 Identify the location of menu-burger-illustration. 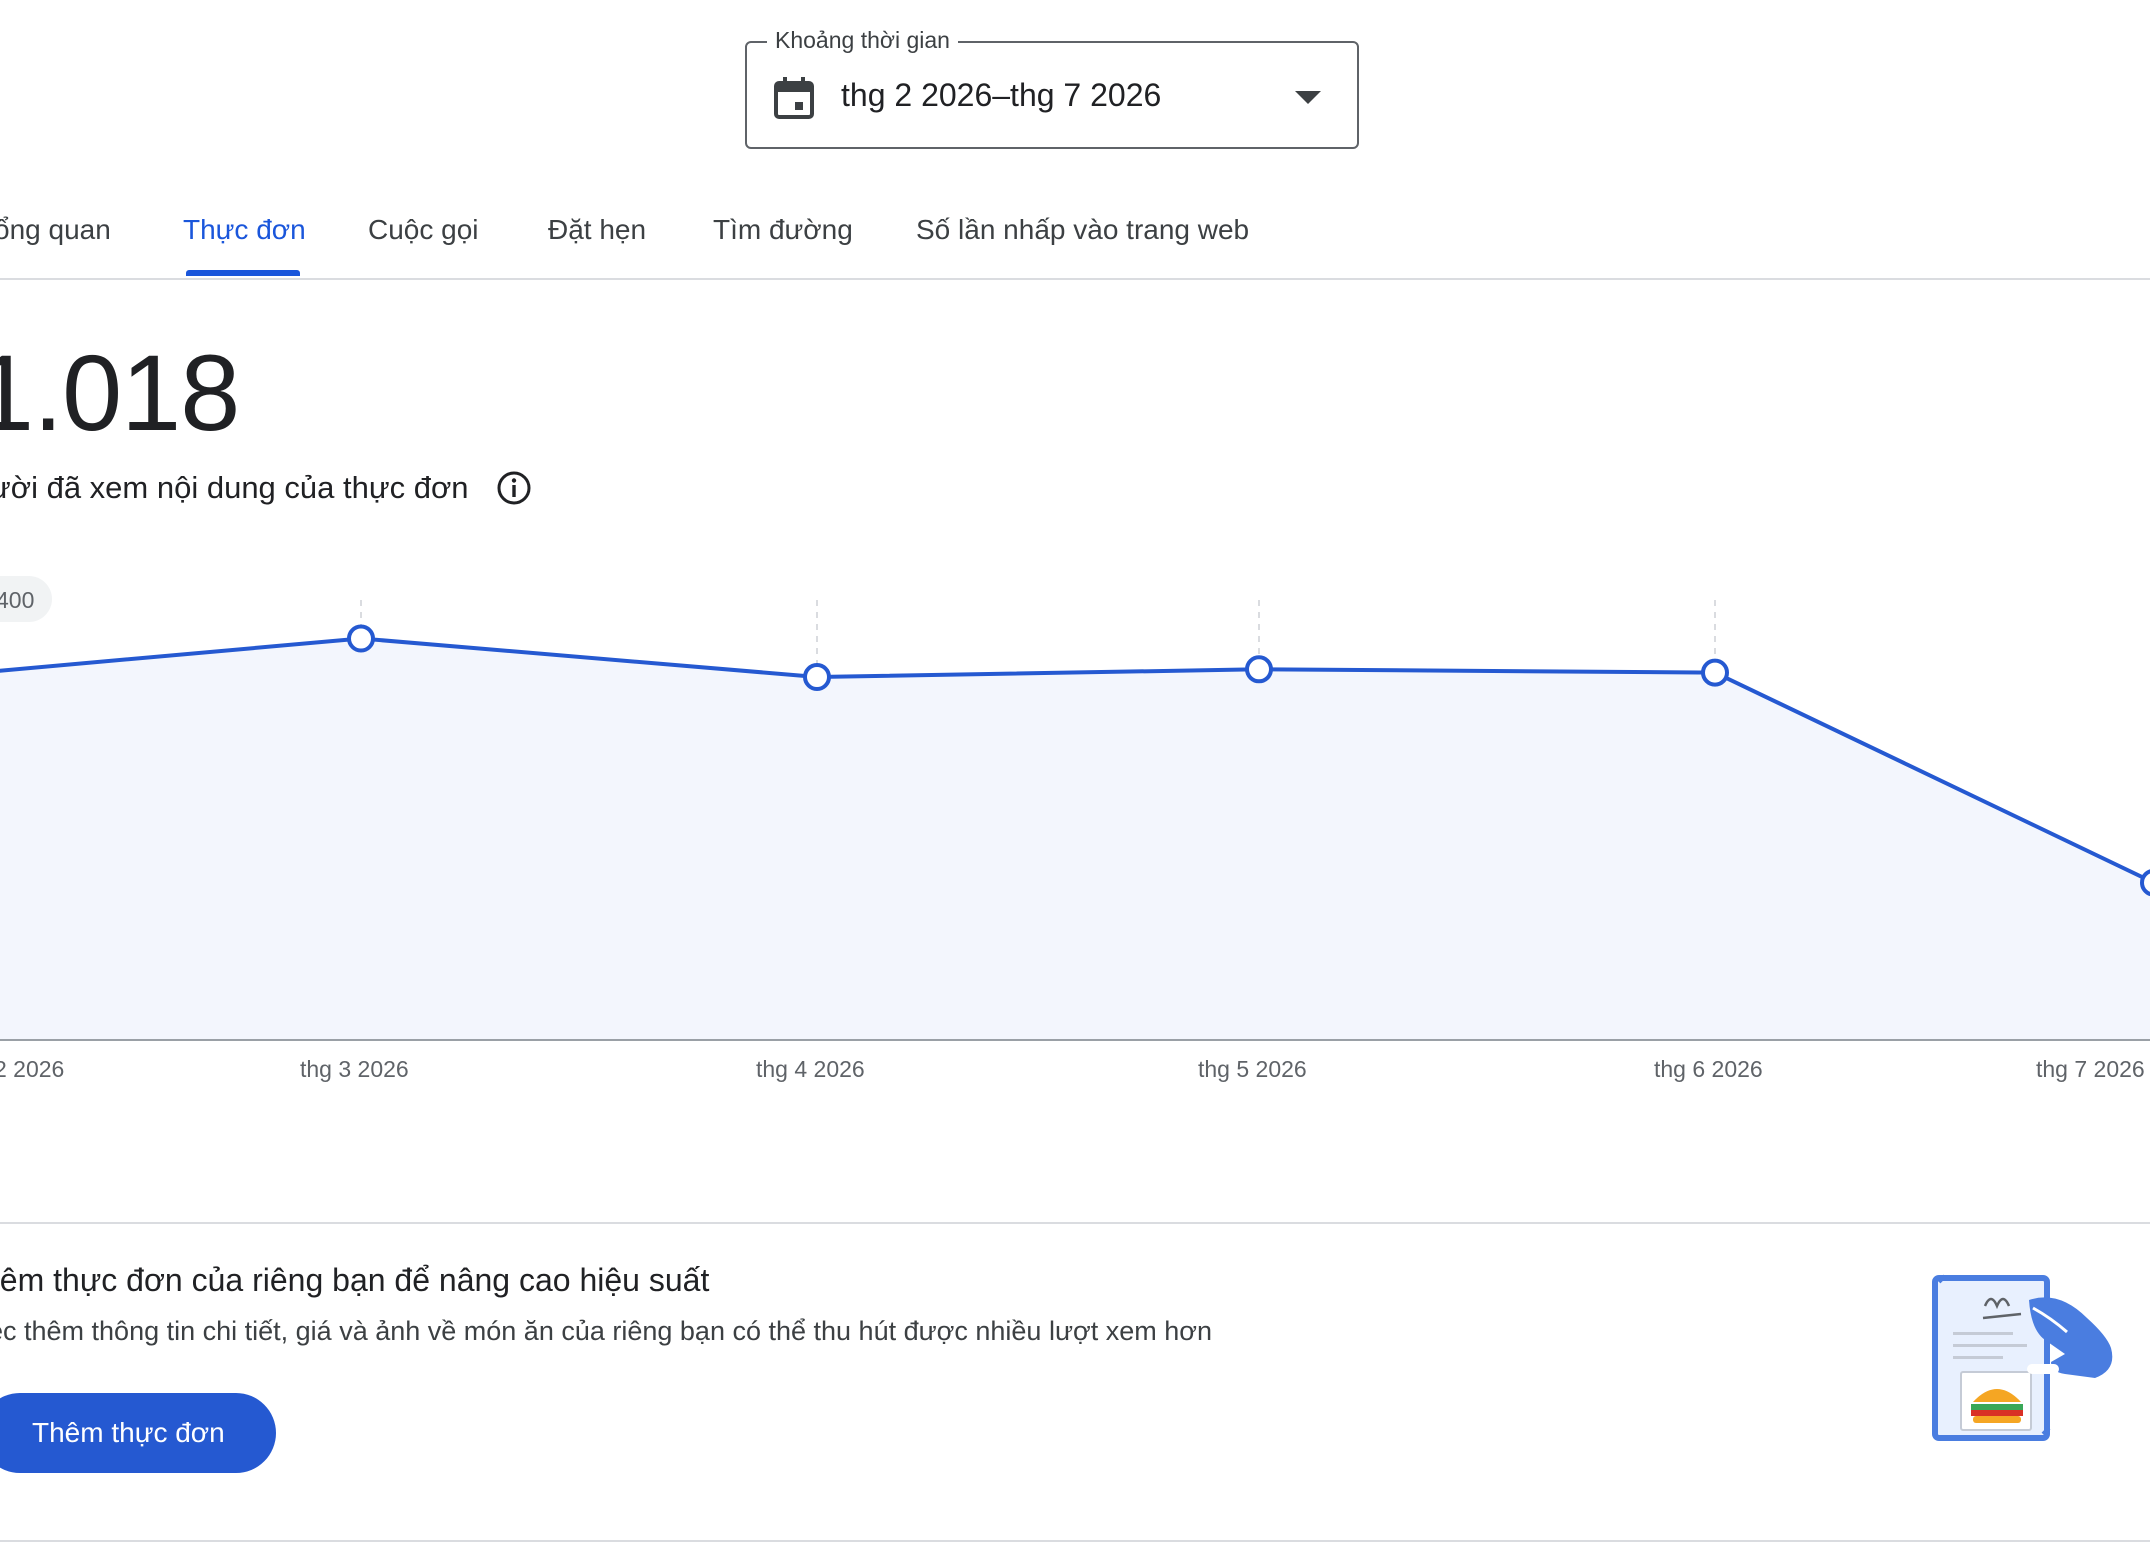
(2022, 1357).